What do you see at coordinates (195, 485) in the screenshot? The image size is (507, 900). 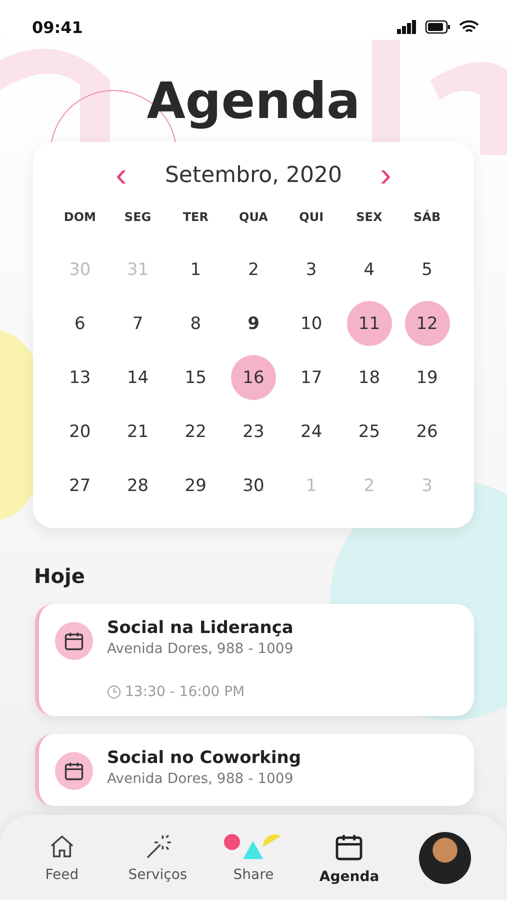 I see `calendar-day: 29` at bounding box center [195, 485].